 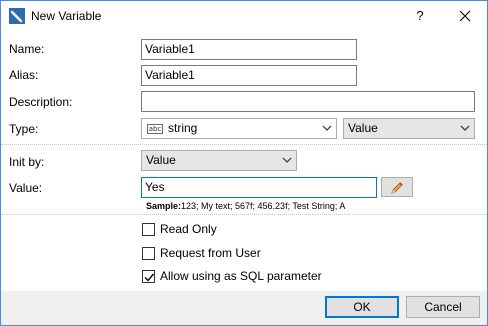 I want to click on variable-icon, so click(x=17, y=16).